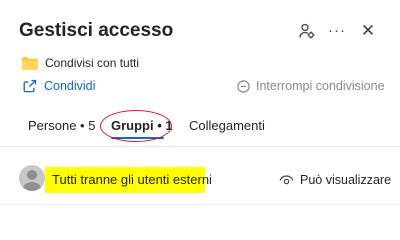 Image resolution: width=400 pixels, height=240 pixels. I want to click on share-button: Condividi, so click(59, 86).